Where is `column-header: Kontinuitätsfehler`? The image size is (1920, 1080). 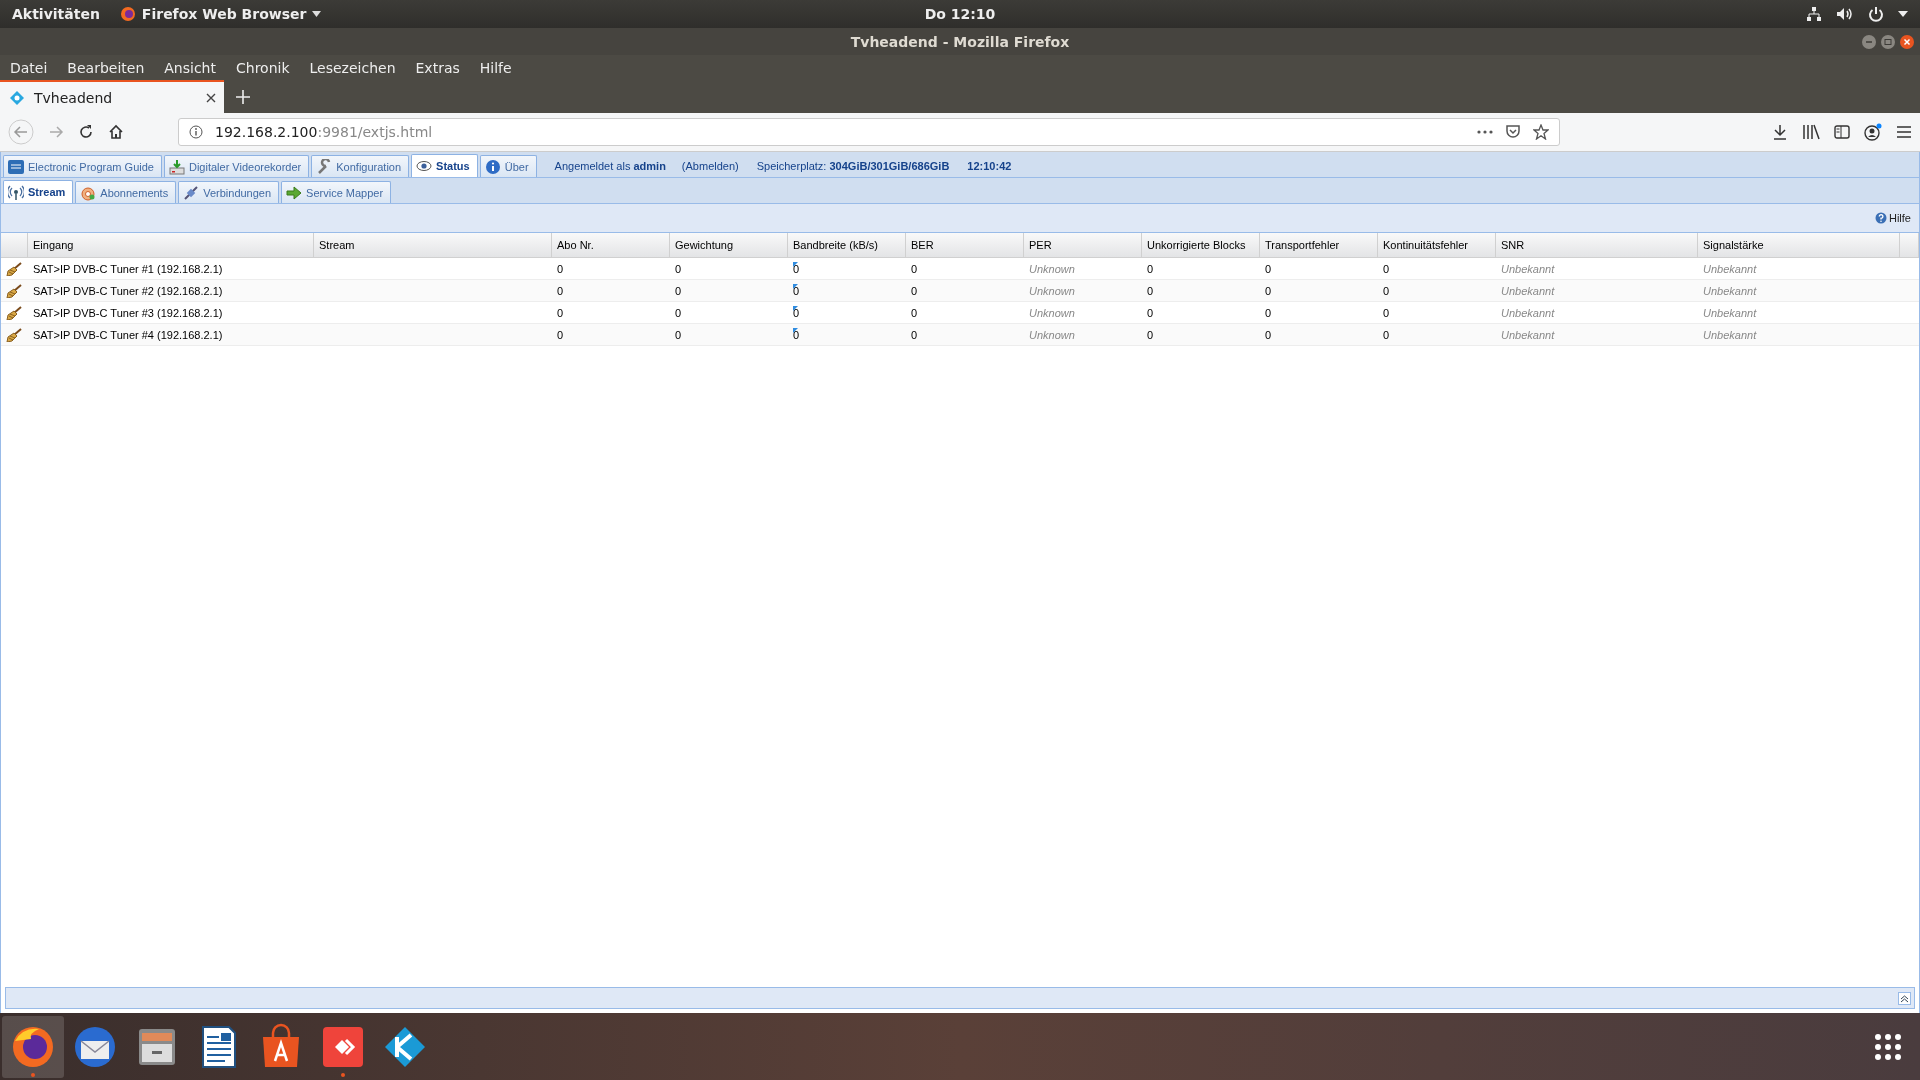
column-header: Kontinuitätsfehler is located at coordinates (1437, 245).